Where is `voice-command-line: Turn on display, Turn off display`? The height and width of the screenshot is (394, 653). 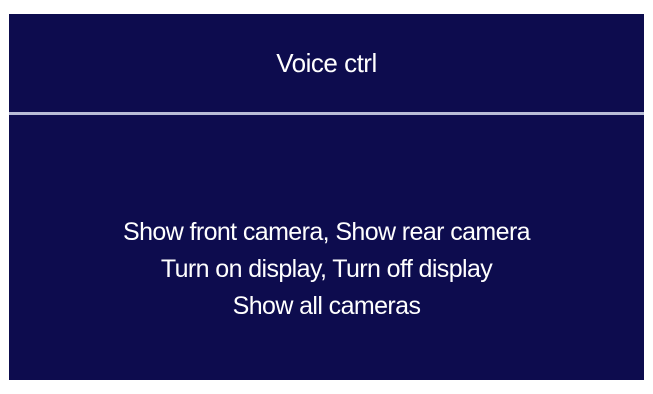
voice-command-line: Turn on display, Turn off display is located at coordinates (326, 269).